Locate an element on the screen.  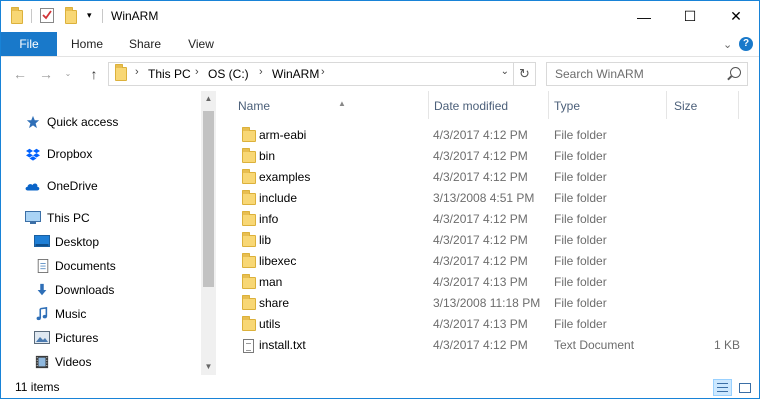
file-name: examples is located at coordinates (285, 177).